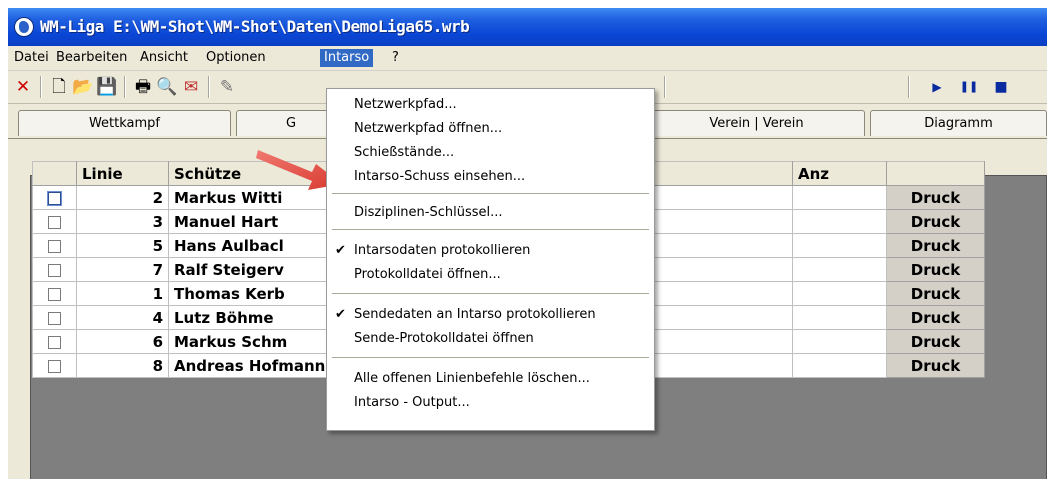 This screenshot has width=1047, height=479. Describe the element at coordinates (395, 58) in the screenshot. I see `menu-help: ?` at that location.